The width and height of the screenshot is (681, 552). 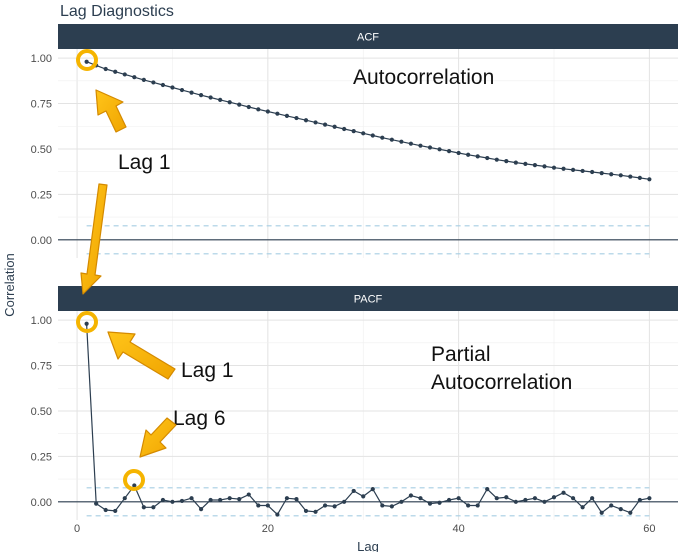 What do you see at coordinates (364, 529) in the screenshot?
I see `x-axis-ticks: 0 20 40 60` at bounding box center [364, 529].